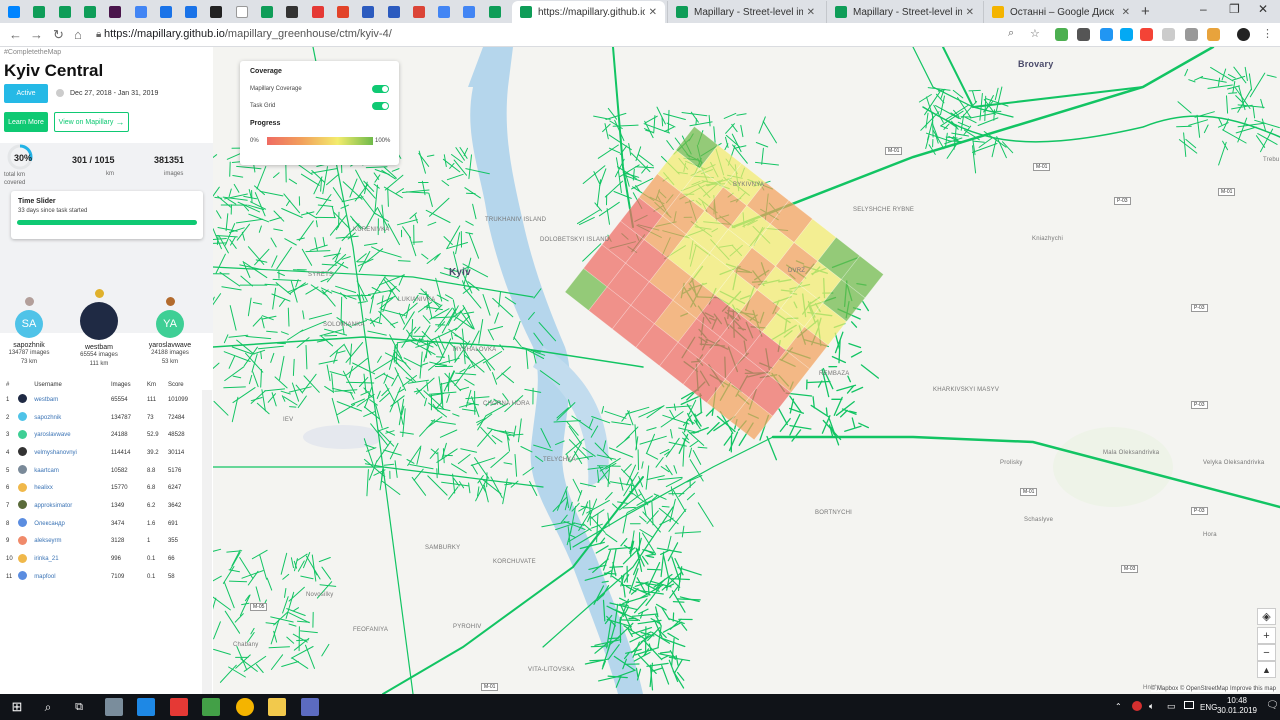 The image size is (1280, 720). Describe the element at coordinates (58, 35) in the screenshot. I see `reload-icon: ↻` at that location.